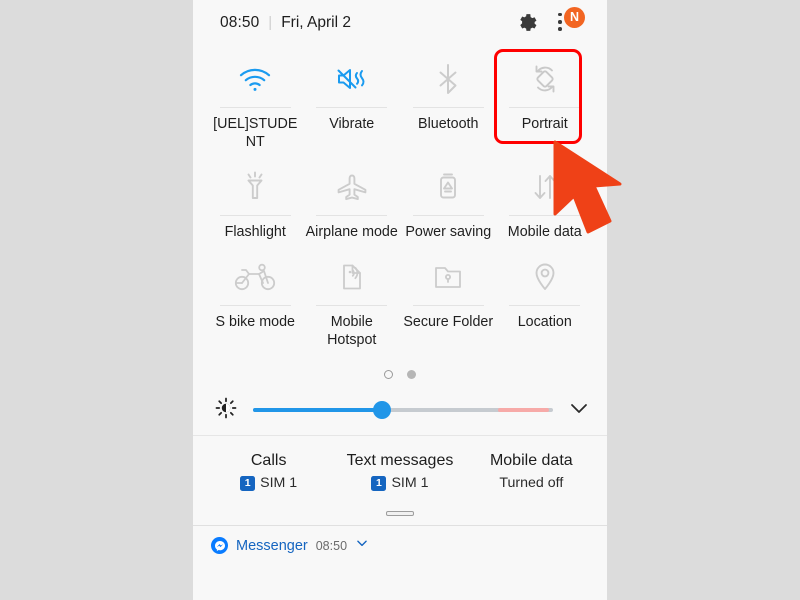 The width and height of the screenshot is (800, 600). What do you see at coordinates (545, 187) in the screenshot?
I see `mobile-data-icon` at bounding box center [545, 187].